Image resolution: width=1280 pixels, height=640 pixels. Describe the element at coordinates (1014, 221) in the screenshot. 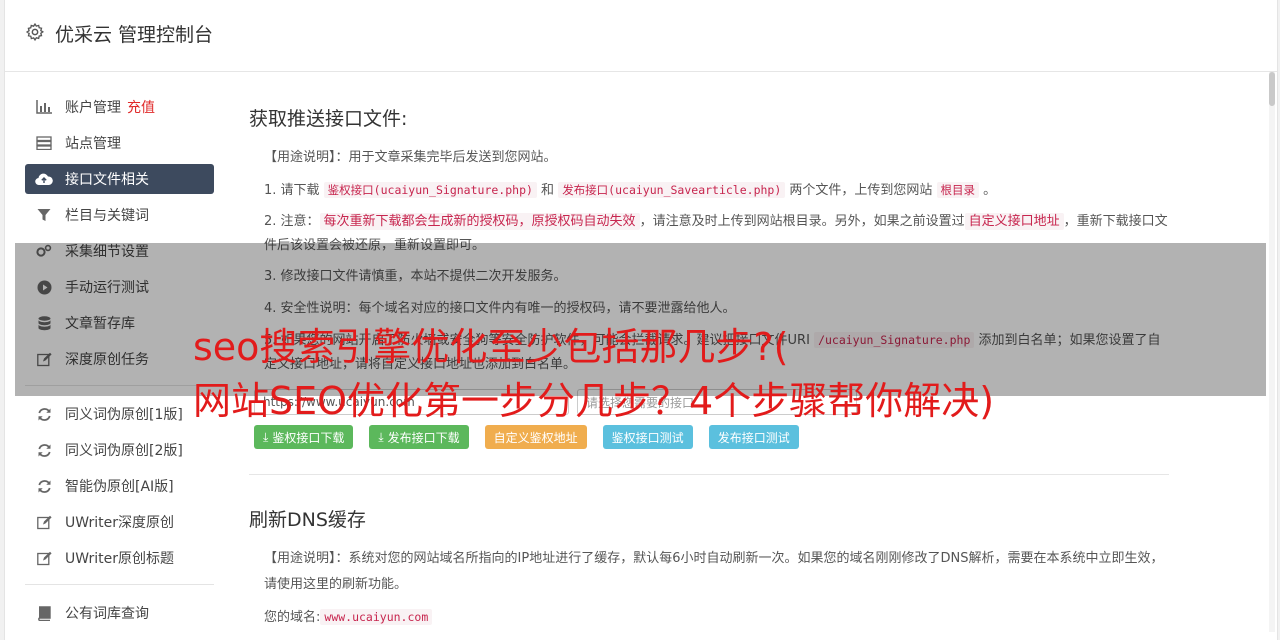

I see `custom-url-highlight: 自定义接口地址` at that location.